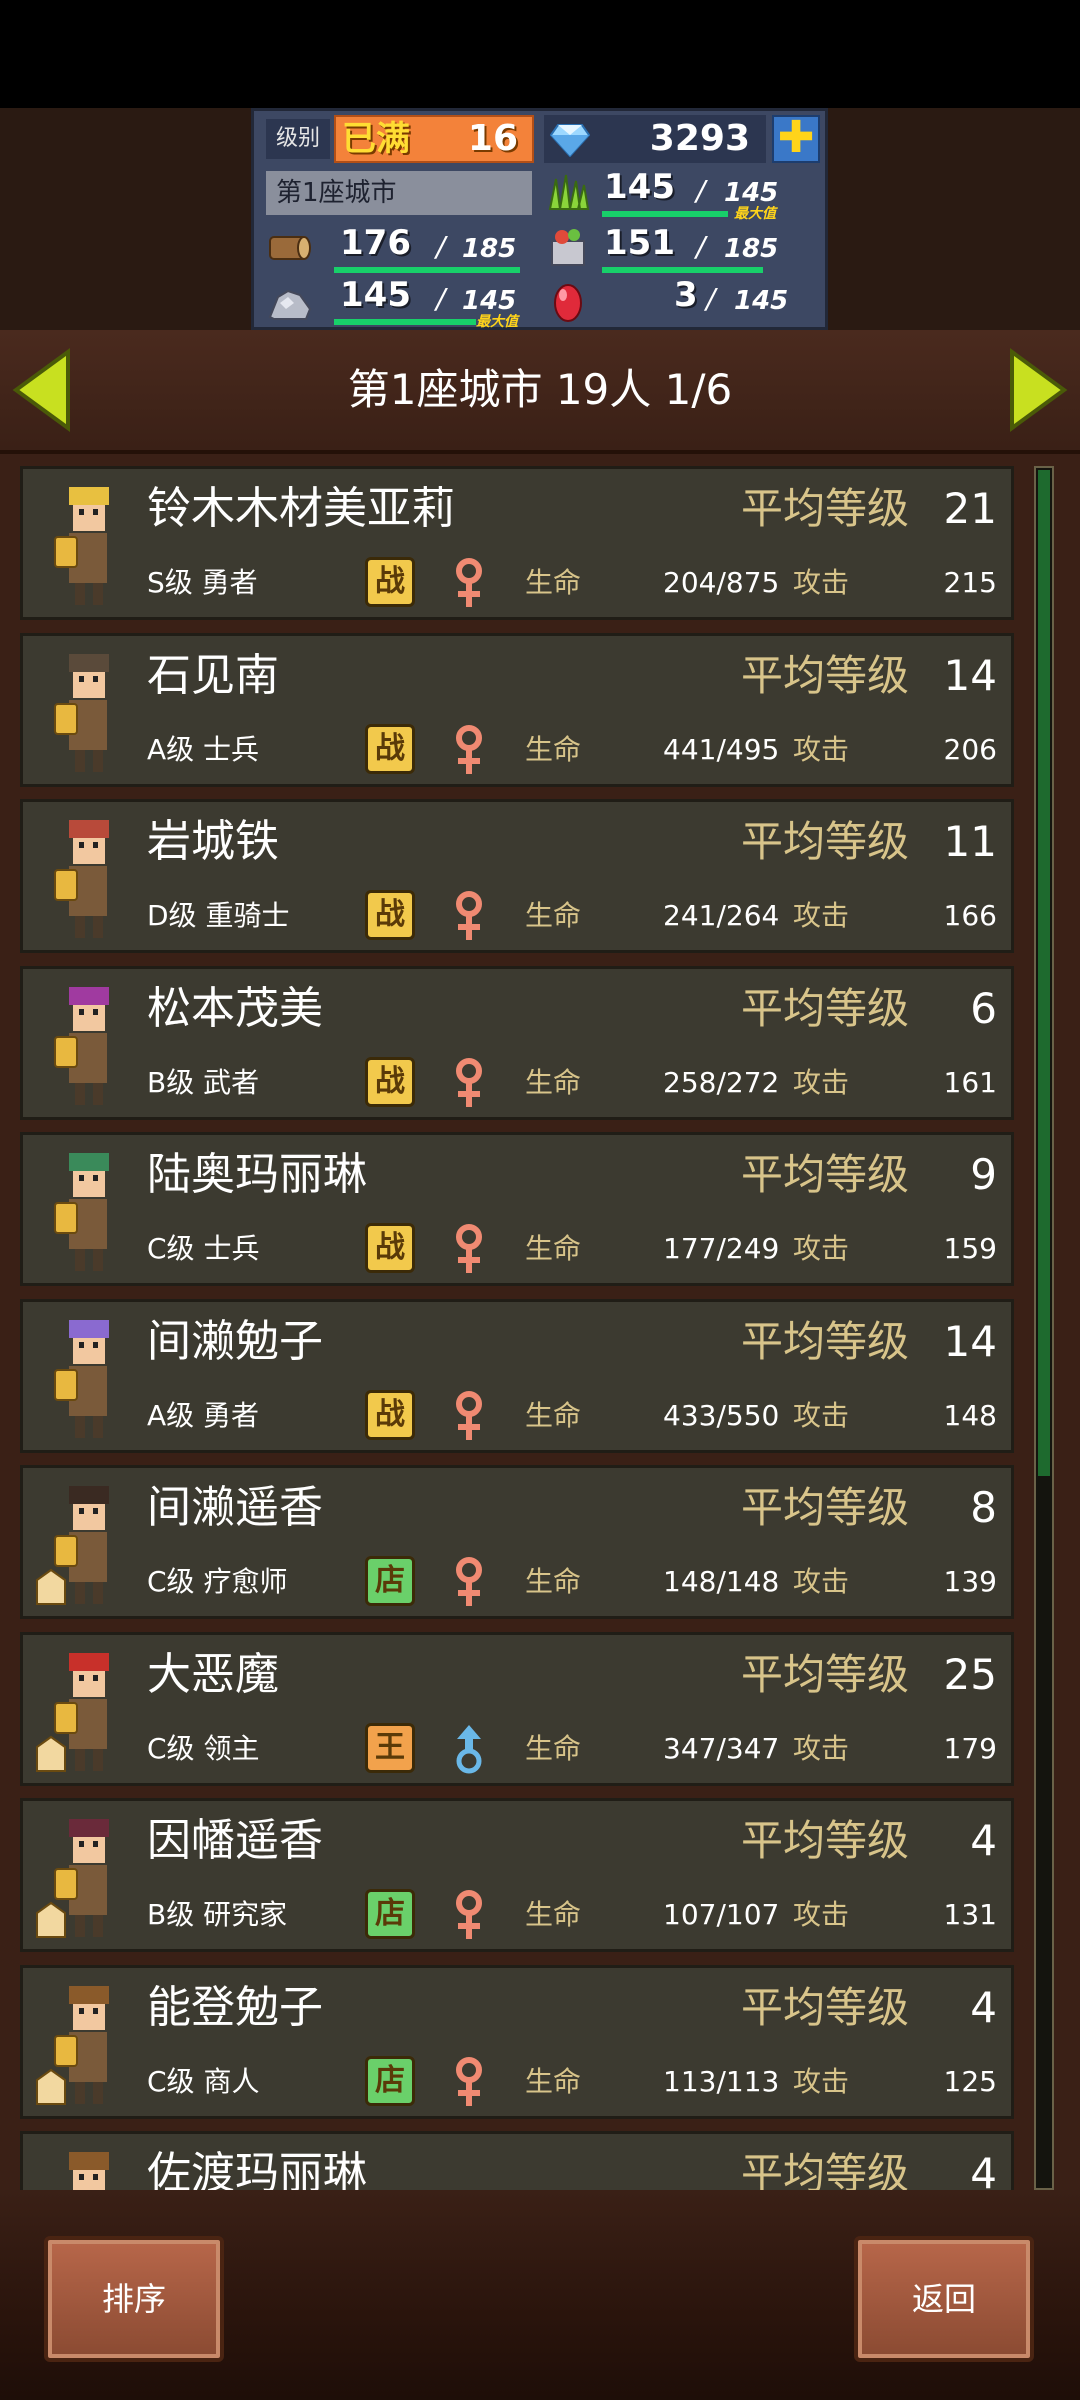 The width and height of the screenshot is (1080, 2400). What do you see at coordinates (301, 508) in the screenshot?
I see `character-name: 铃木木材美亚莉` at bounding box center [301, 508].